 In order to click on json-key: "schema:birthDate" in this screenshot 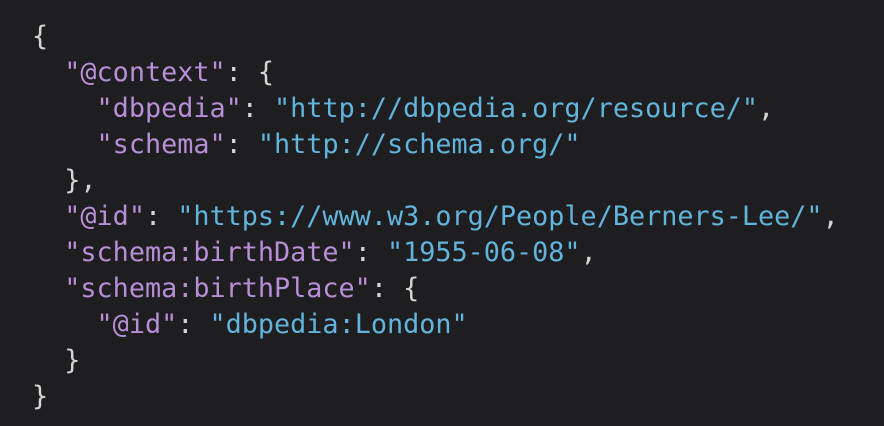, I will do `click(209, 252)`.